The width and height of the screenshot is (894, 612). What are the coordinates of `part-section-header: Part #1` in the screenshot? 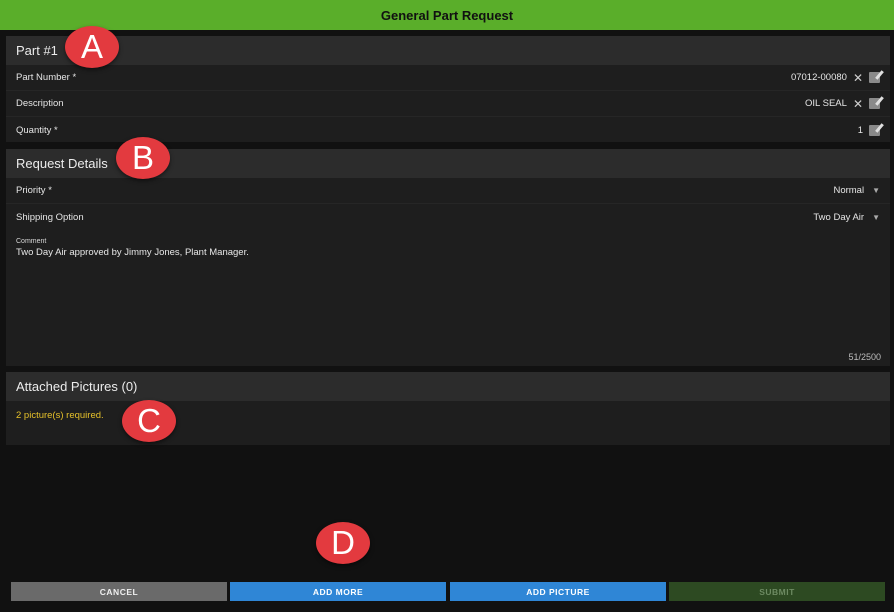 It's located at (448, 50).